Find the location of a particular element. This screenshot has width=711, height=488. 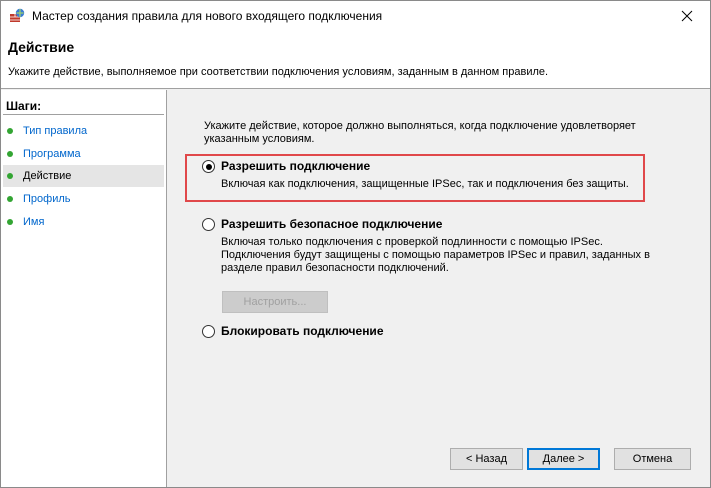

step-label: Действие is located at coordinates (47, 176).